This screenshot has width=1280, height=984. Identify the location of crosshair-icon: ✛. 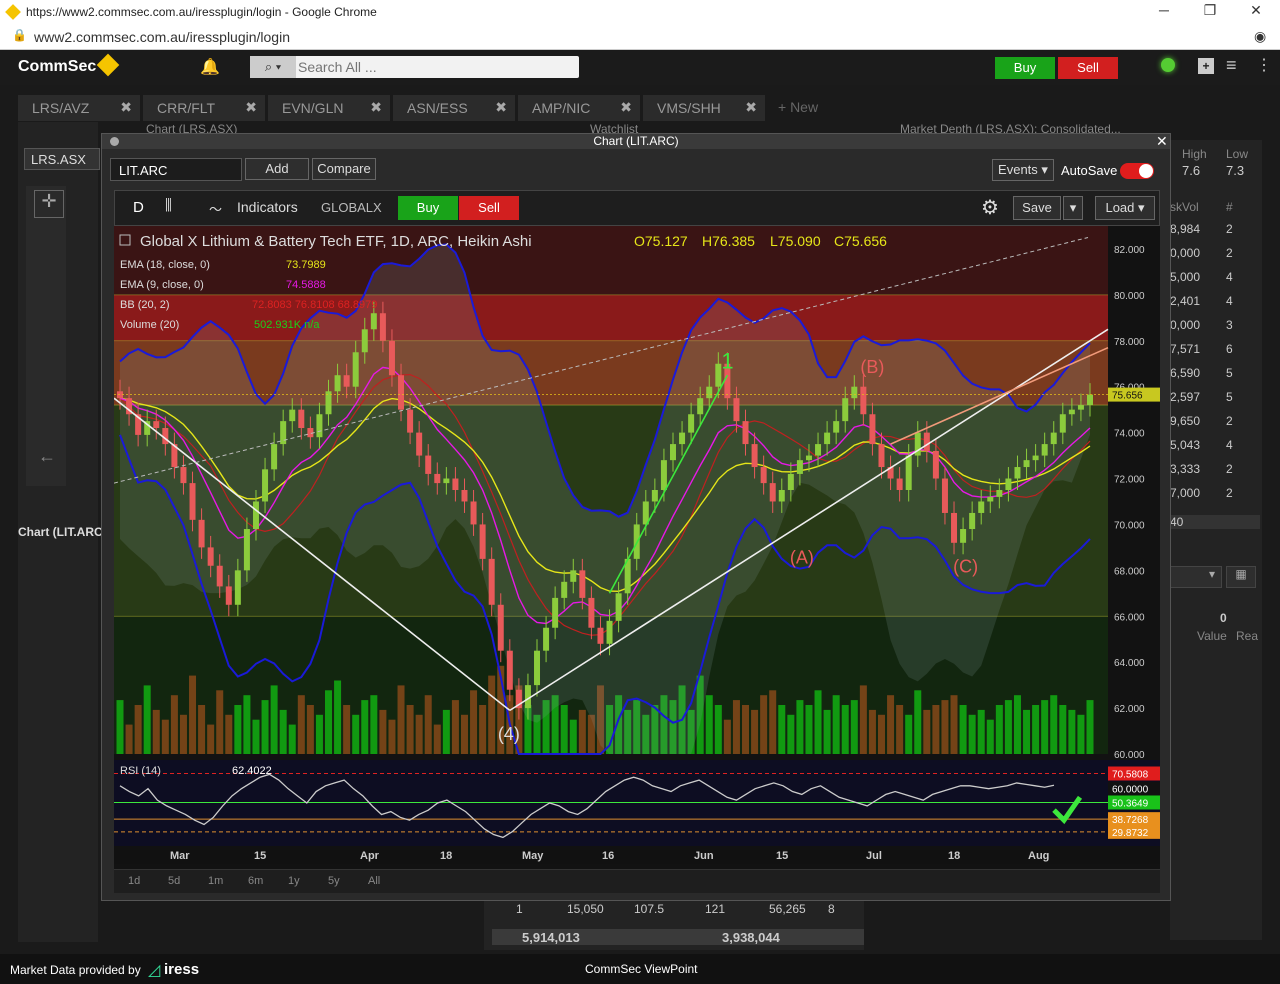
(49, 204).